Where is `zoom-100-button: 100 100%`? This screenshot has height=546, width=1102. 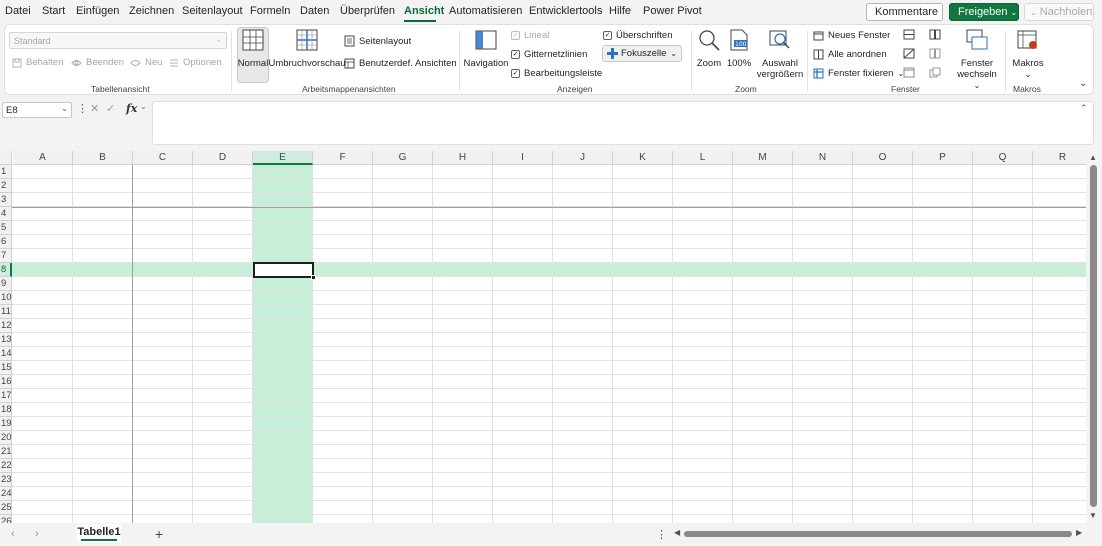 zoom-100-button: 100 100% is located at coordinates (739, 49).